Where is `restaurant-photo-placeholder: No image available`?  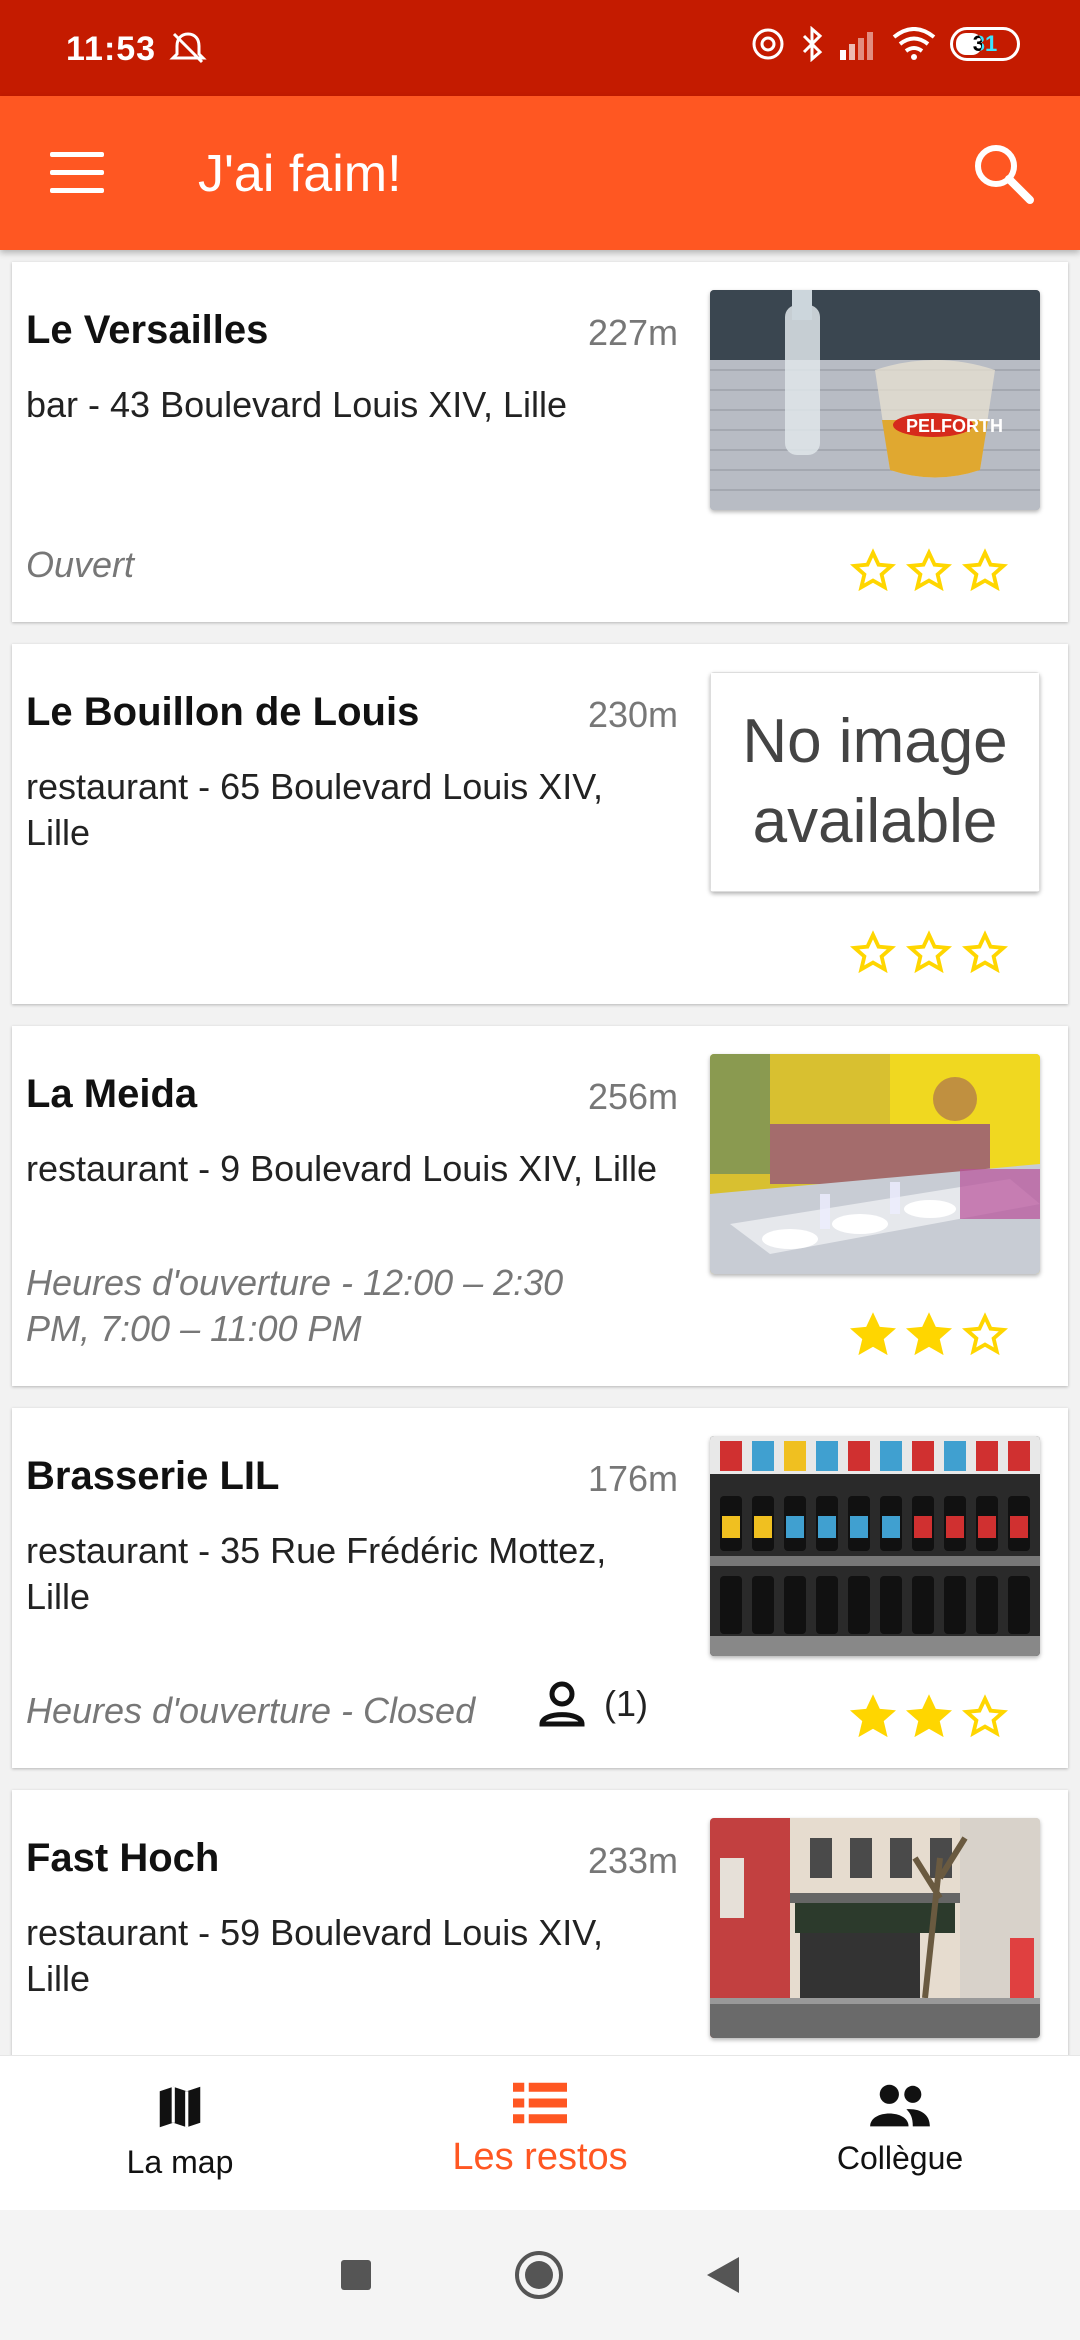 restaurant-photo-placeholder: No image available is located at coordinates (875, 782).